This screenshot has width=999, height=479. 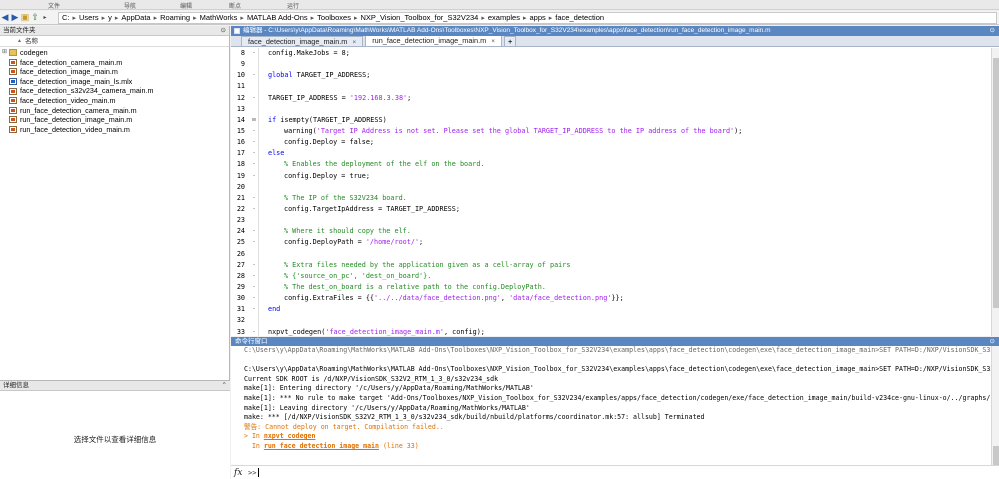 I want to click on new-tab-button: +, so click(x=510, y=41).